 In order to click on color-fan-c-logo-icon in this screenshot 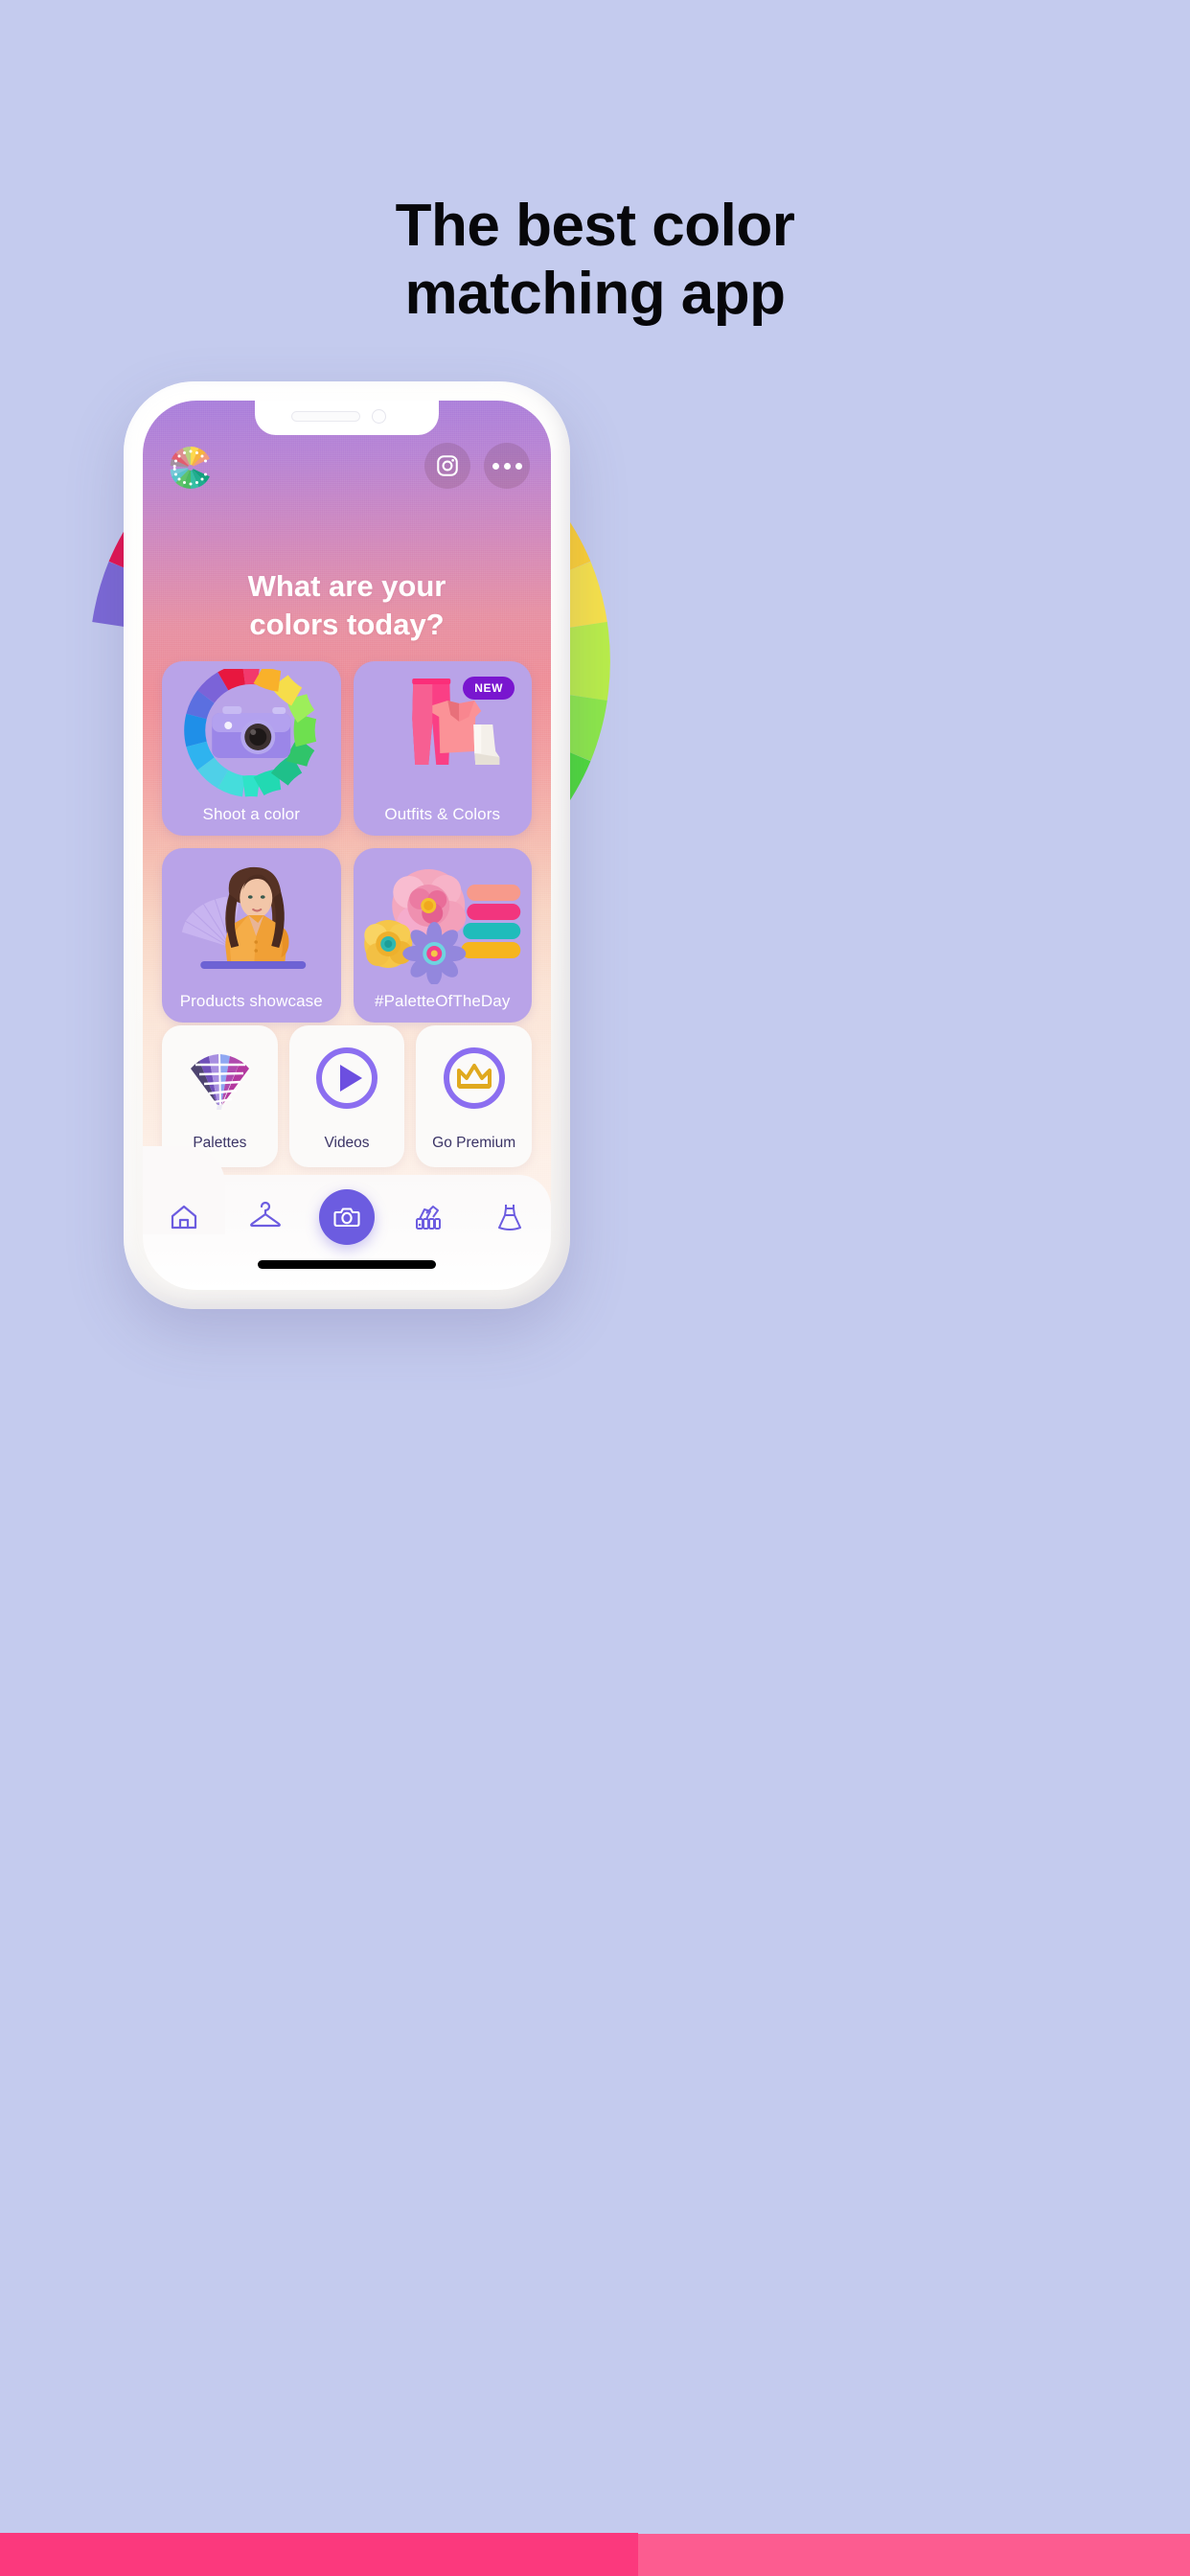, I will do `click(191, 468)`.